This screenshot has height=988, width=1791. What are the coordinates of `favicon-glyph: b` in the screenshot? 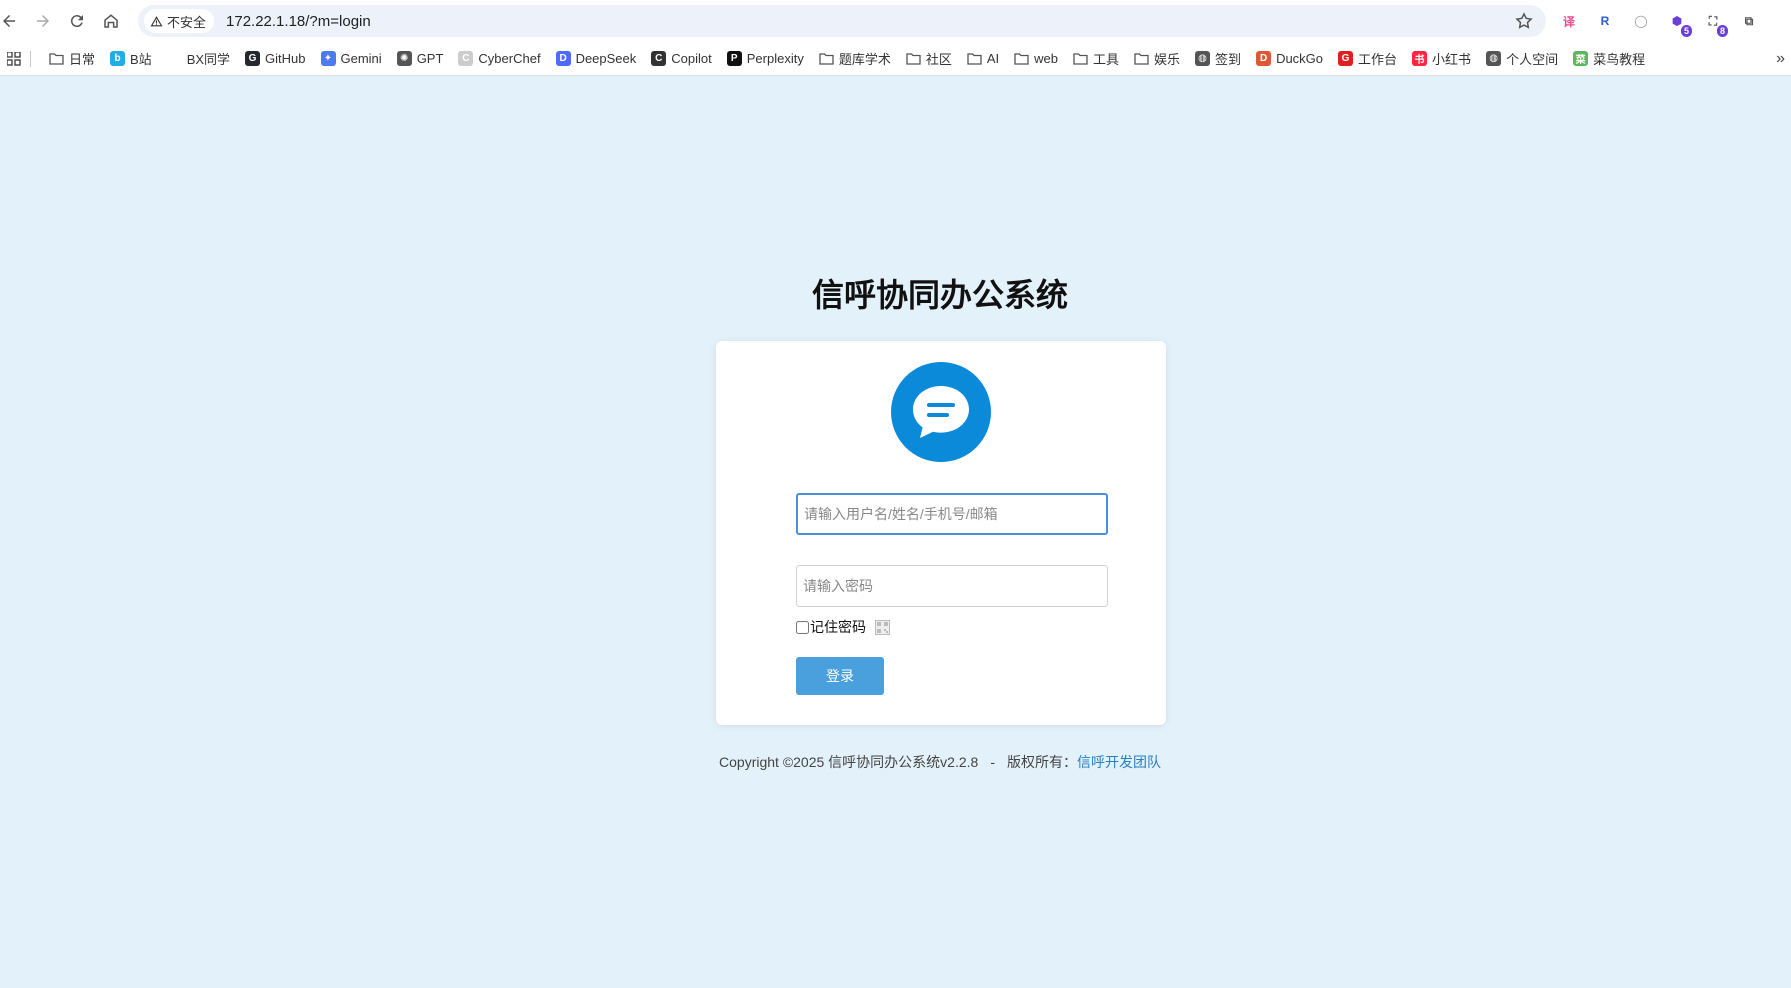 It's located at (117, 58).